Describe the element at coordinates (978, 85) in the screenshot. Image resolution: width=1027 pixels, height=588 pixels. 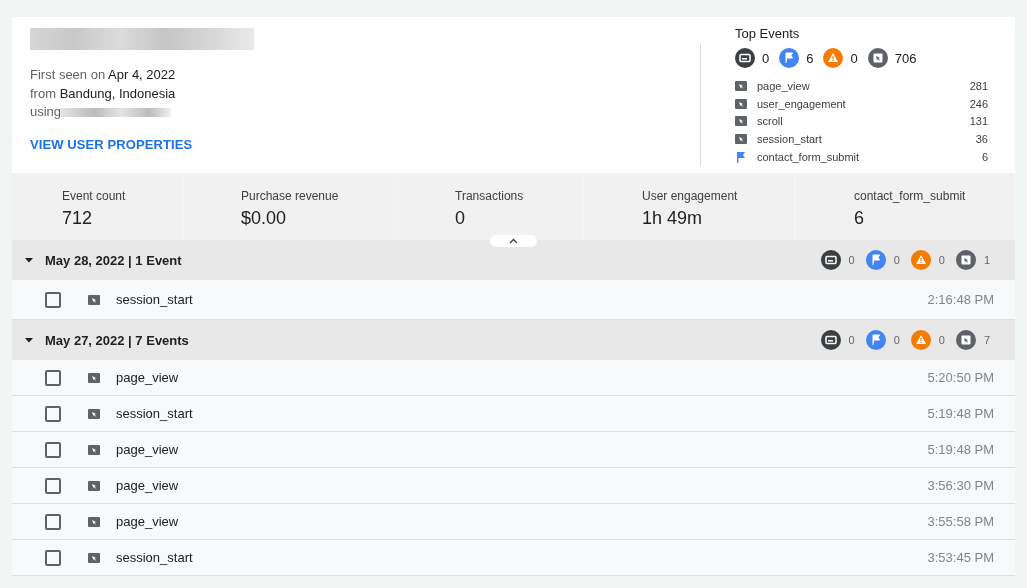
I see `count-text: 281` at that location.